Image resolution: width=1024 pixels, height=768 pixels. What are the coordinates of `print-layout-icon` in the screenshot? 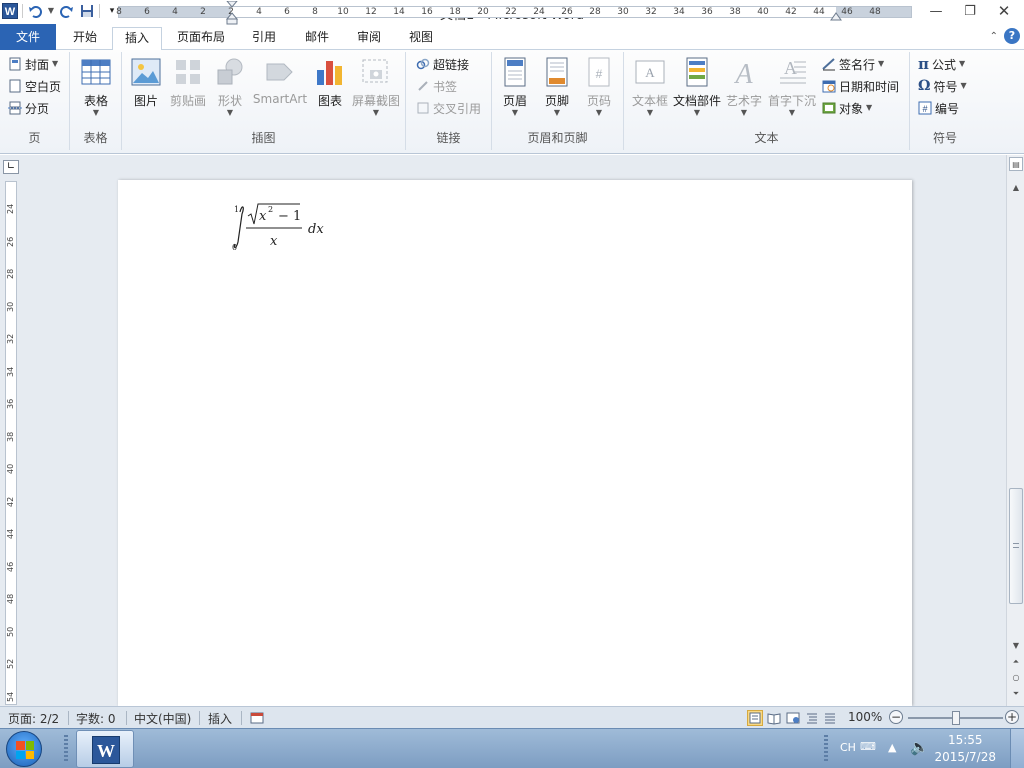 It's located at (755, 718).